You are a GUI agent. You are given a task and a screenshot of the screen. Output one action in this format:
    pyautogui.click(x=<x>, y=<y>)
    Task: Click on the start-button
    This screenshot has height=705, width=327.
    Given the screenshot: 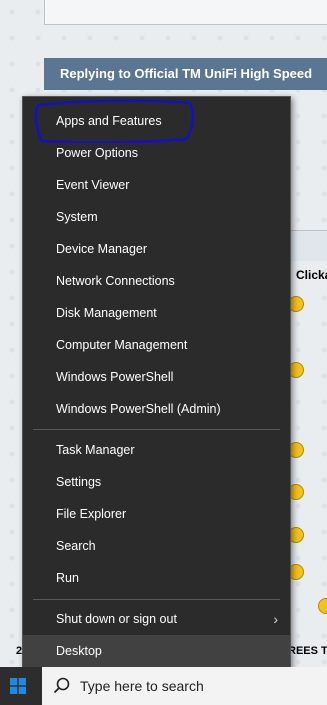 What is the action you would take?
    pyautogui.click(x=21, y=686)
    